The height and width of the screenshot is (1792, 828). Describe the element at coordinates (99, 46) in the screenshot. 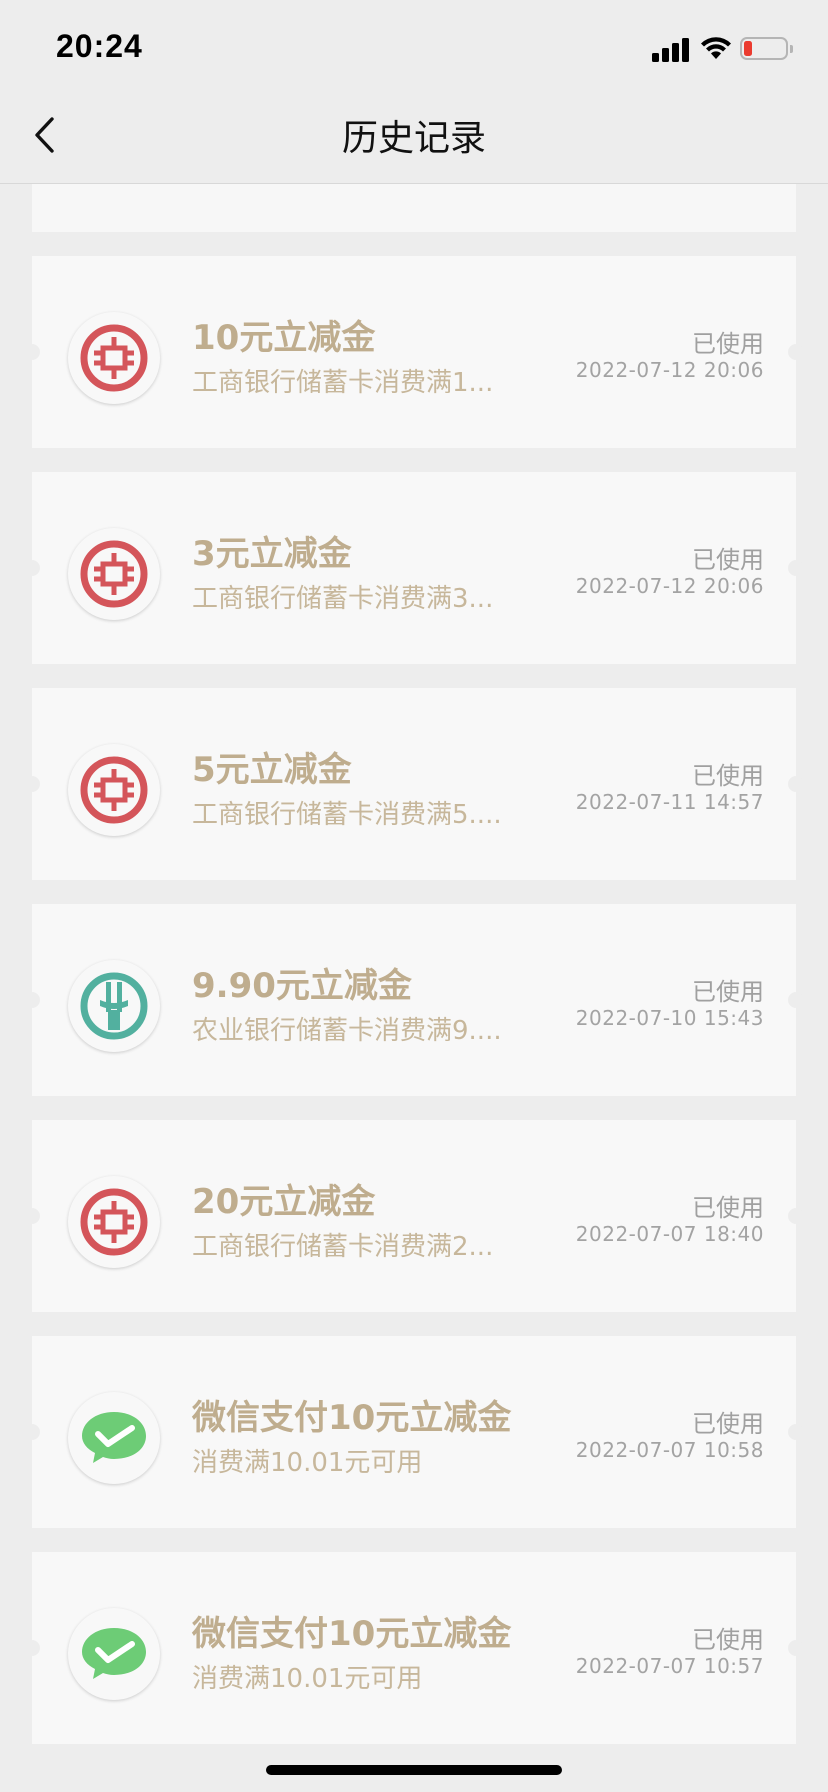

I see `status-time: 20:24` at that location.